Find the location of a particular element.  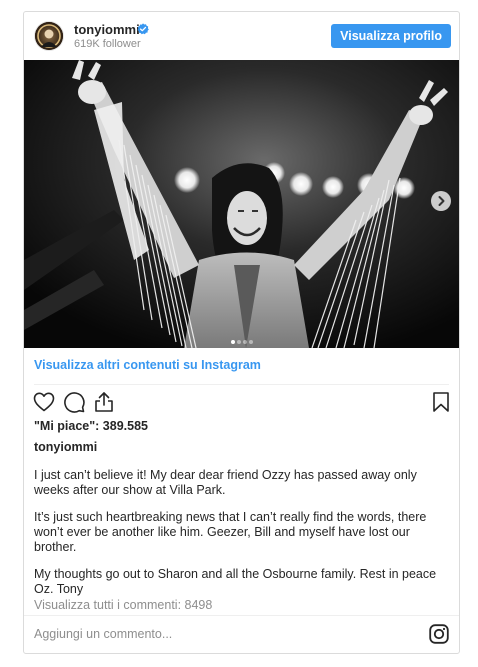

username: tonyiommi is located at coordinates (107, 29).